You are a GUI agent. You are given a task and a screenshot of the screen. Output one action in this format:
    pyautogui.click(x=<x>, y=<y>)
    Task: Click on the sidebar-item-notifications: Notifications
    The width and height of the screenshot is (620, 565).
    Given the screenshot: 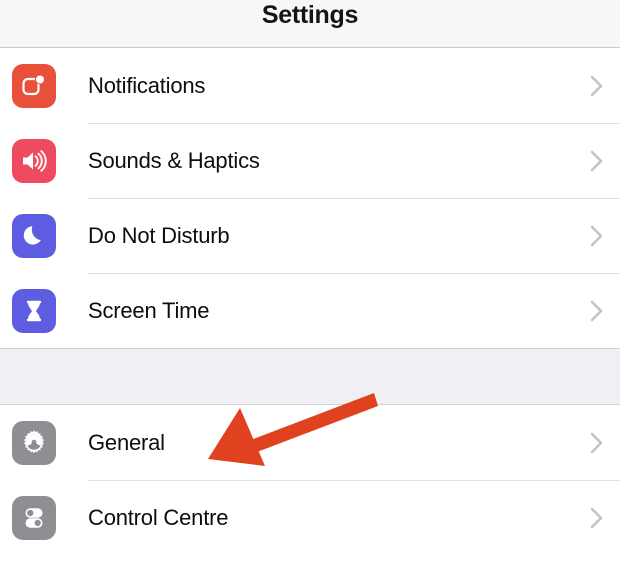 What is the action you would take?
    pyautogui.click(x=310, y=85)
    